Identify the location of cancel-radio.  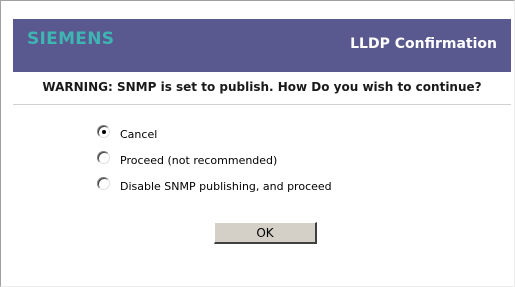
(103, 131).